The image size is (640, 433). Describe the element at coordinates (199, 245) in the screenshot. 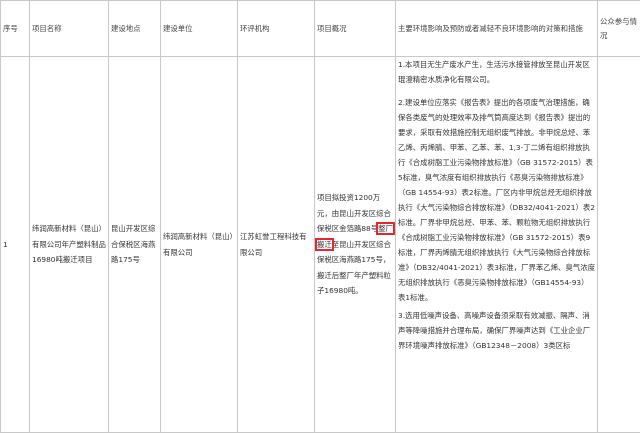

I see `cell-unit: 纬润高新材料（昆山）有限公司` at that location.